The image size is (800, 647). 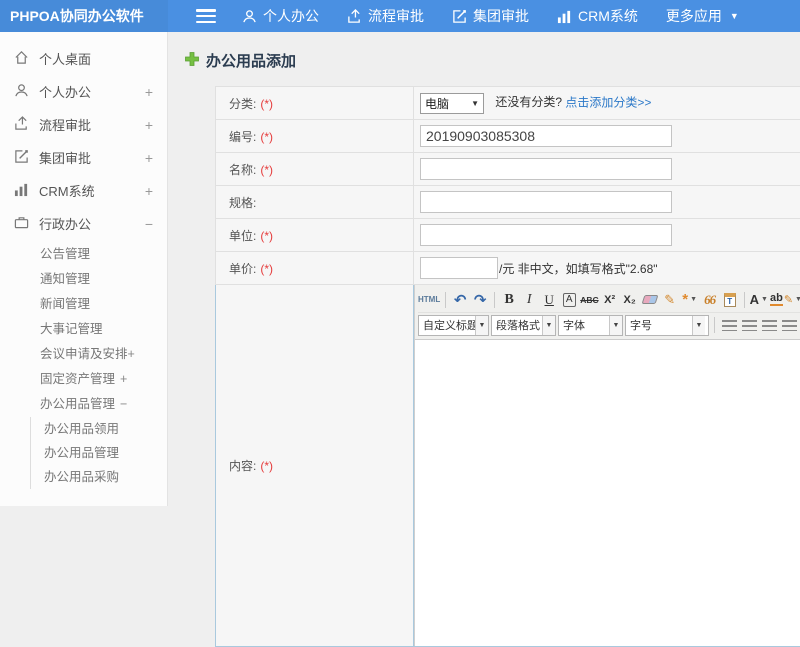 I want to click on editor-toolbar-row1: HTML ↶ ↷ B I U A ABC X² X₂, so click(x=609, y=299).